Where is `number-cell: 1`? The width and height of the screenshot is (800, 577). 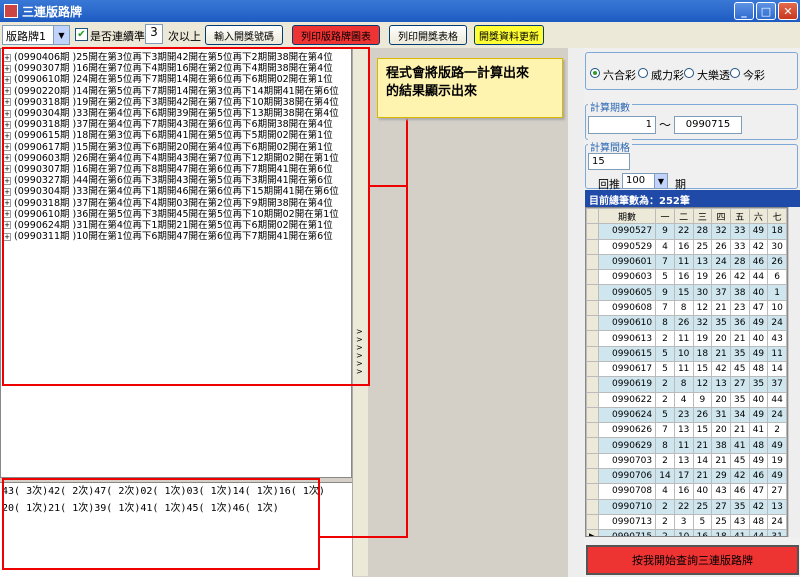
number-cell: 1 is located at coordinates (777, 292).